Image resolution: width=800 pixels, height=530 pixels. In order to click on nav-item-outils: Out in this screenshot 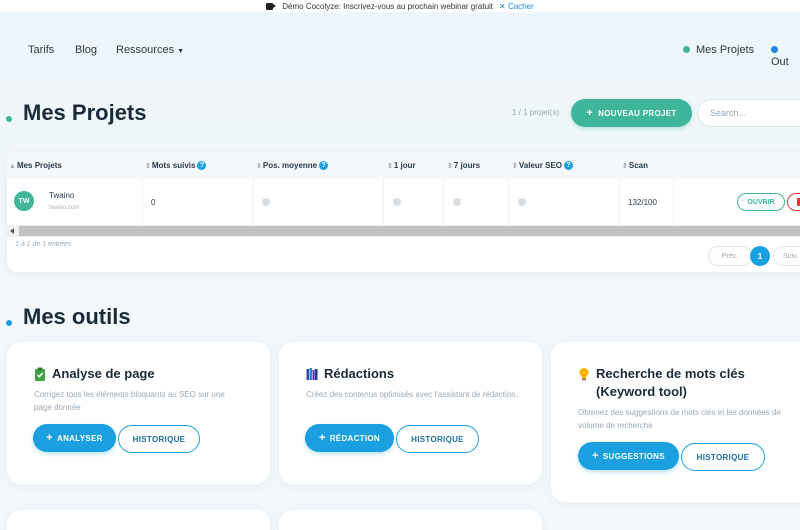, I will do `click(785, 56)`.